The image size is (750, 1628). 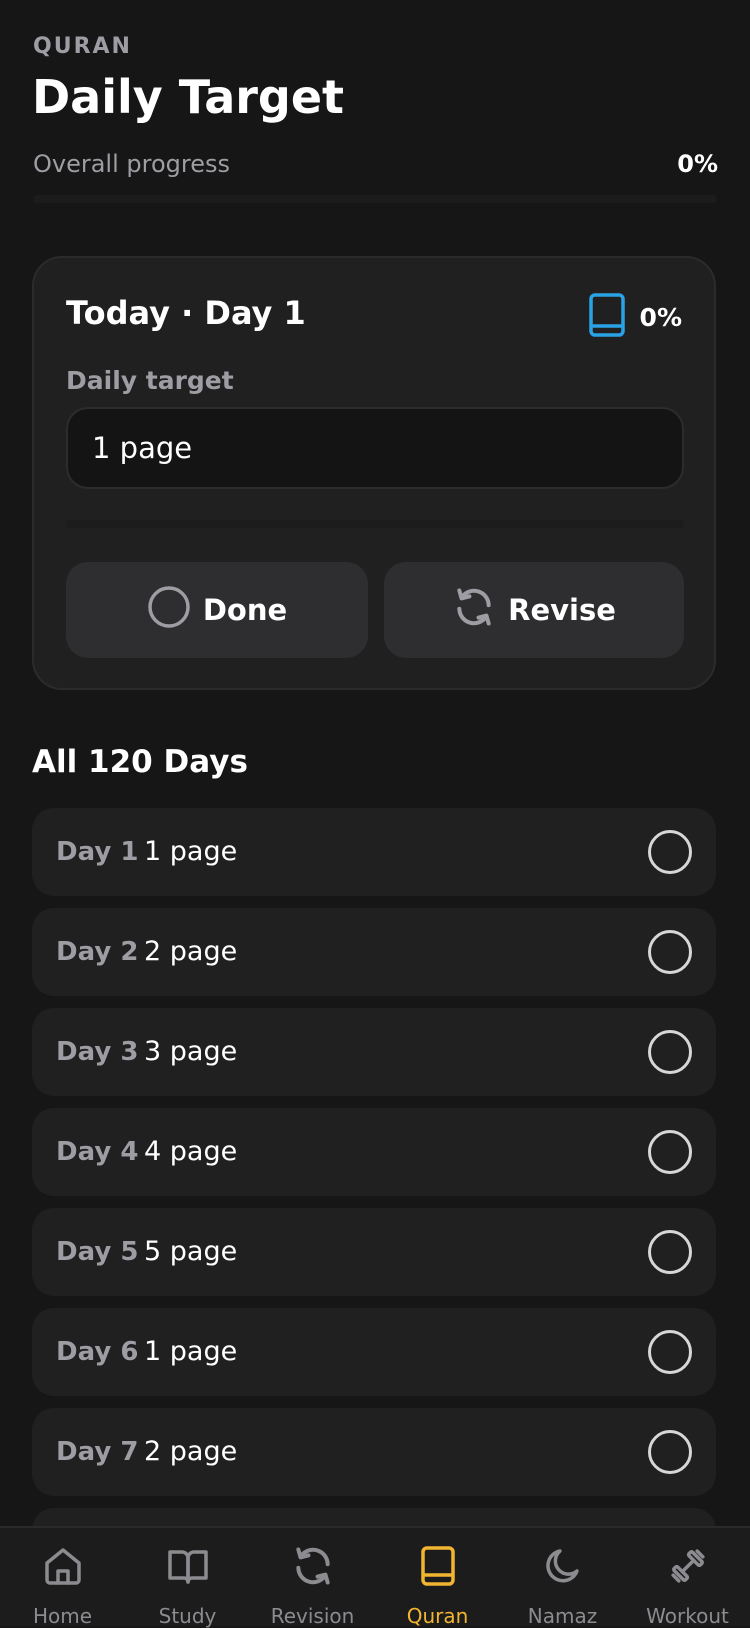 What do you see at coordinates (188, 1567) in the screenshot?
I see `open-book-icon` at bounding box center [188, 1567].